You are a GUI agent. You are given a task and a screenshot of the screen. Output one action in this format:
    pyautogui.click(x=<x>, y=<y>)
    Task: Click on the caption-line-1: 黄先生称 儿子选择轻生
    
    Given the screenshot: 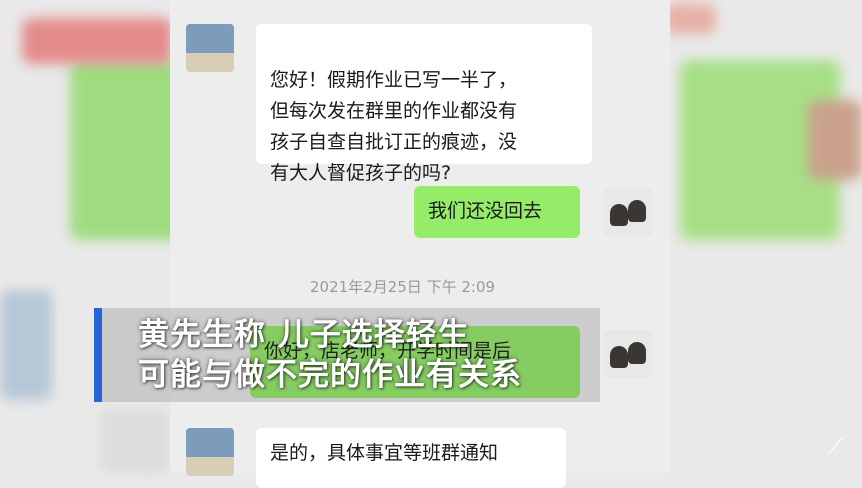 What is the action you would take?
    pyautogui.click(x=304, y=335)
    